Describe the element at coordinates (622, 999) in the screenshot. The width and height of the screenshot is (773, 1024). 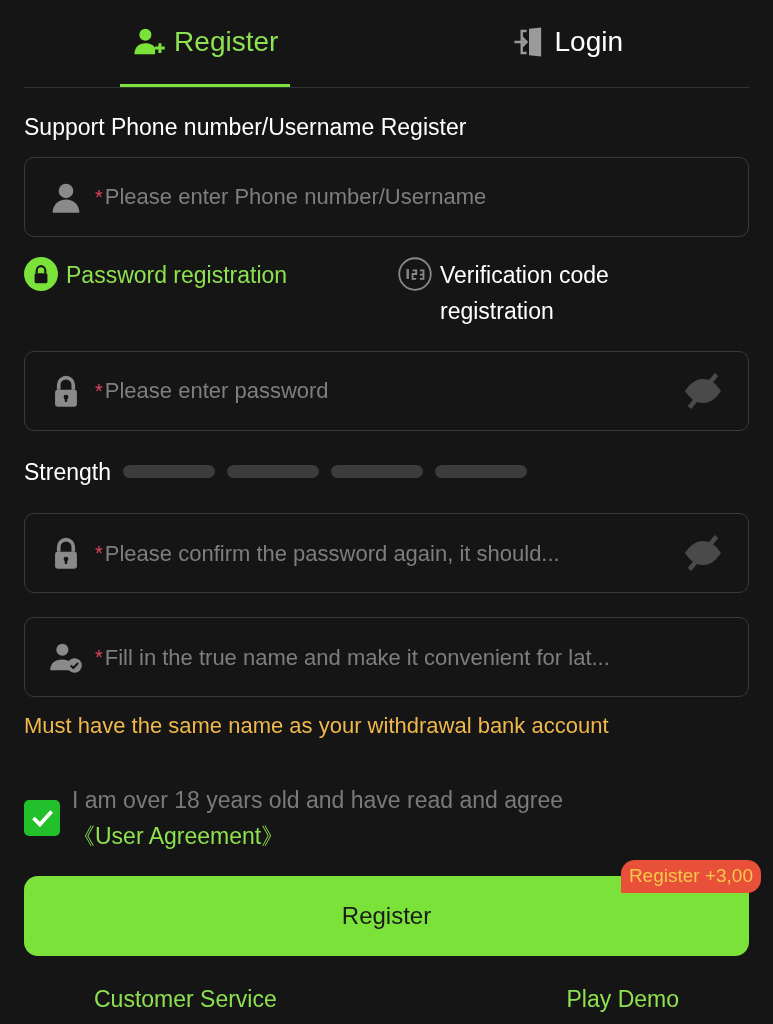
I see `footer-link: Play Demo` at that location.